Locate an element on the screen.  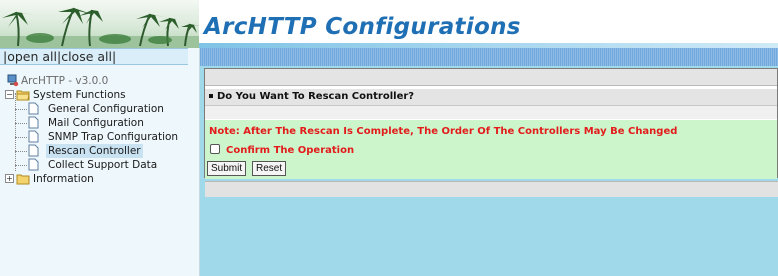
tree-folder-label: System Functions is located at coordinates (79, 95).